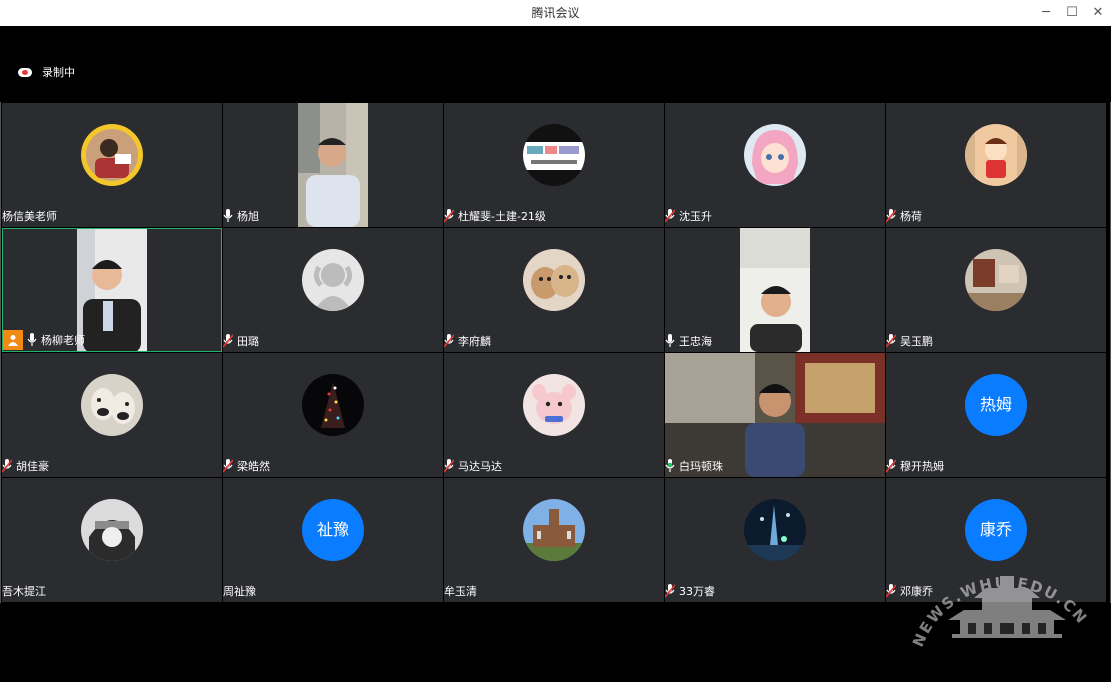 This screenshot has width=1111, height=682. I want to click on maximize-icon: ☐, so click(1072, 13).